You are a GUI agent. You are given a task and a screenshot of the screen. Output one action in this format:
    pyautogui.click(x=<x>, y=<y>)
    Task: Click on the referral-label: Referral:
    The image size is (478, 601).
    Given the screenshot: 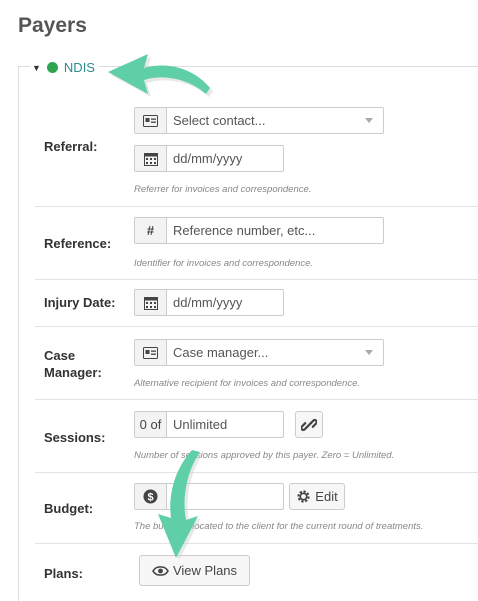 What is the action you would take?
    pyautogui.click(x=71, y=146)
    